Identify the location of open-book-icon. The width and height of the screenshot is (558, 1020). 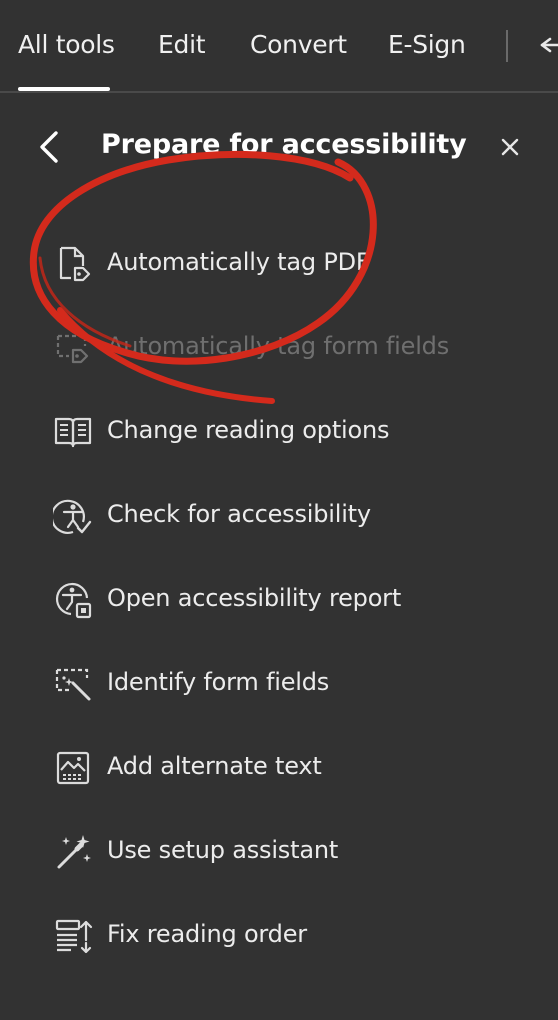
(73, 432).